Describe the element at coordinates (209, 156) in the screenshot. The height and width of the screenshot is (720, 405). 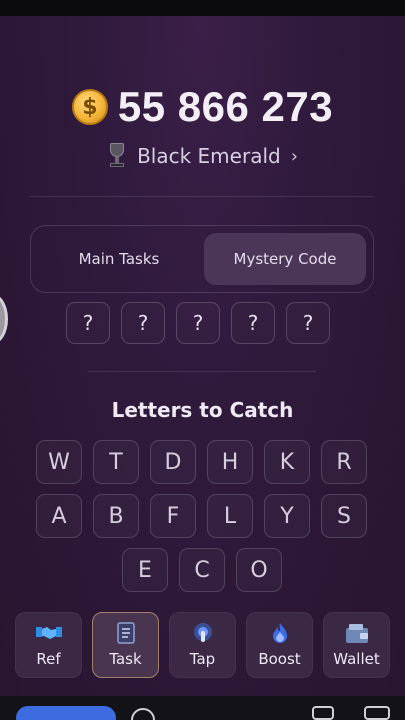
I see `rank-label: Black Emerald` at that location.